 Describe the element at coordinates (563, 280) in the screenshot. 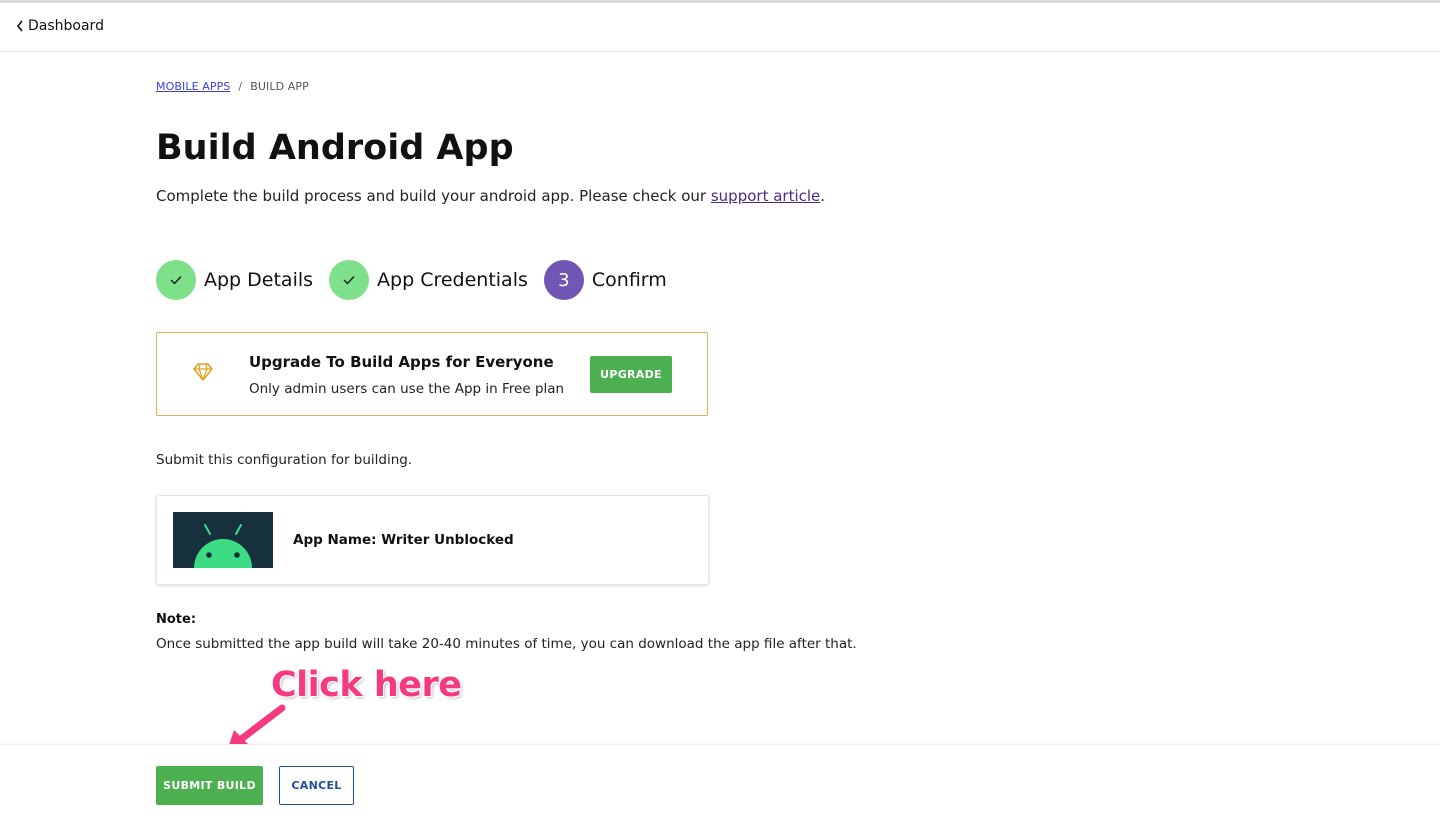

I see `step-number-badge: 3` at that location.